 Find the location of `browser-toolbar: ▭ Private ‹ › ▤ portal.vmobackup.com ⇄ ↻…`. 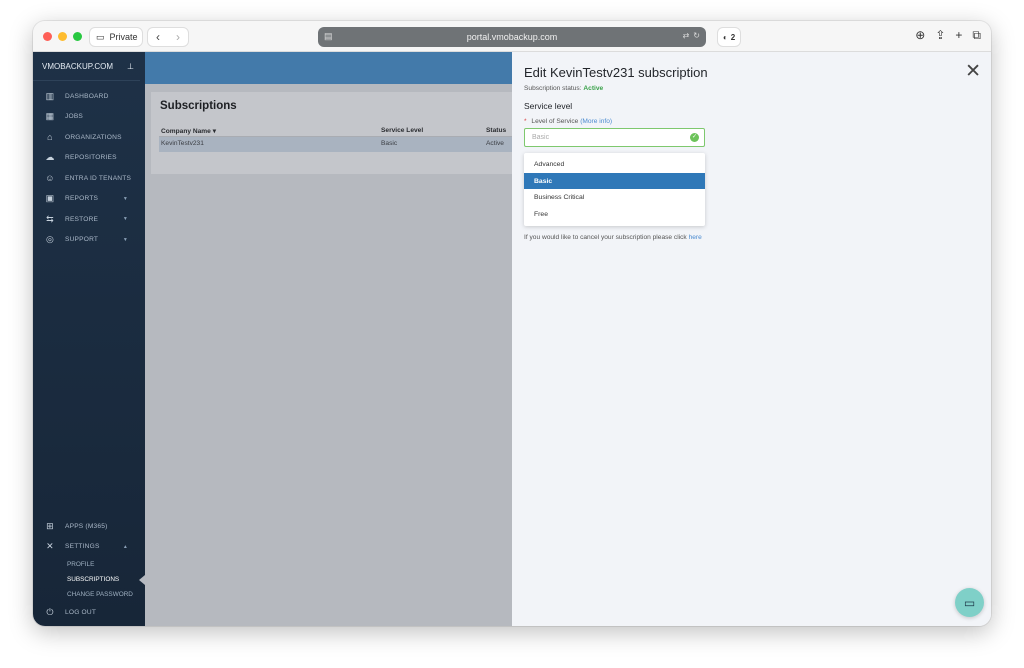

browser-toolbar: ▭ Private ‹ › ▤ portal.vmobackup.com ⇄ ↻… is located at coordinates (512, 36).